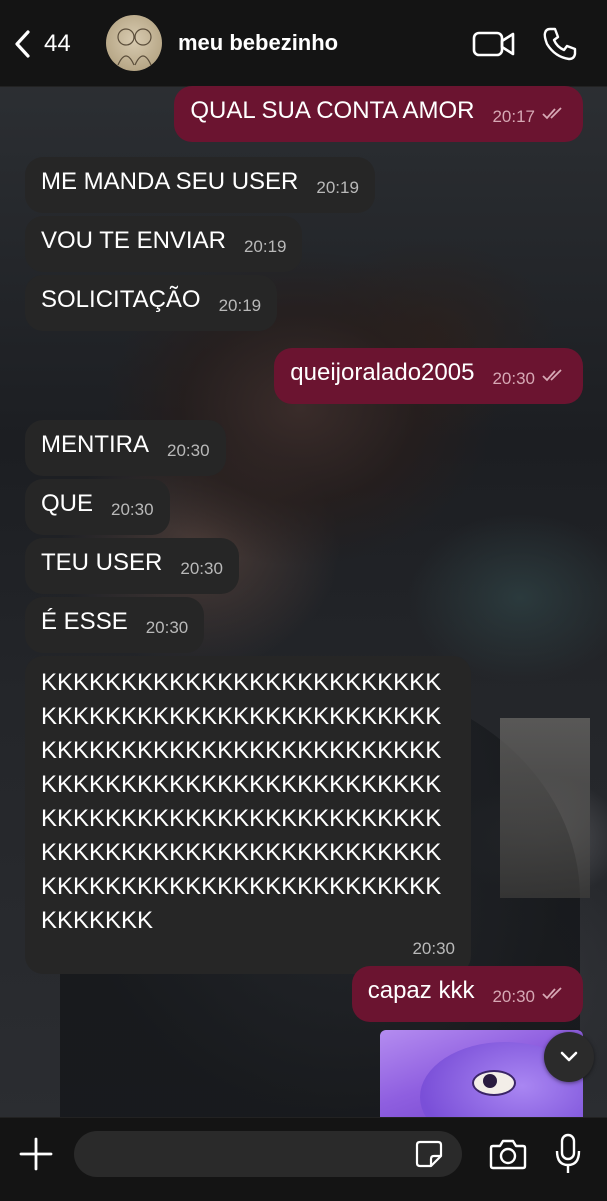  I want to click on message-text: SOLICITAÇÃO, so click(121, 299).